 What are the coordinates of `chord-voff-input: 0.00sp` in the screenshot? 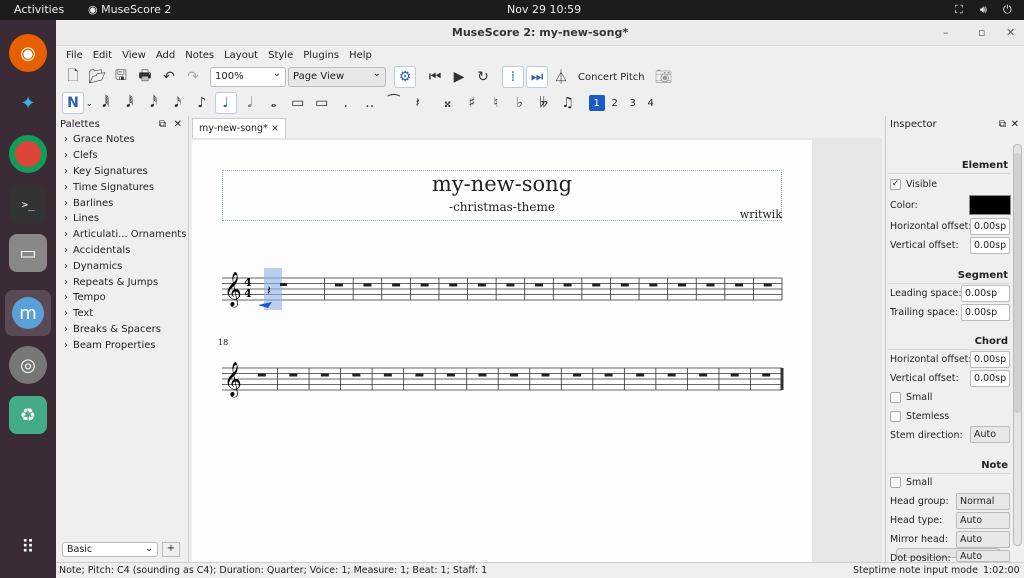 It's located at (990, 378).